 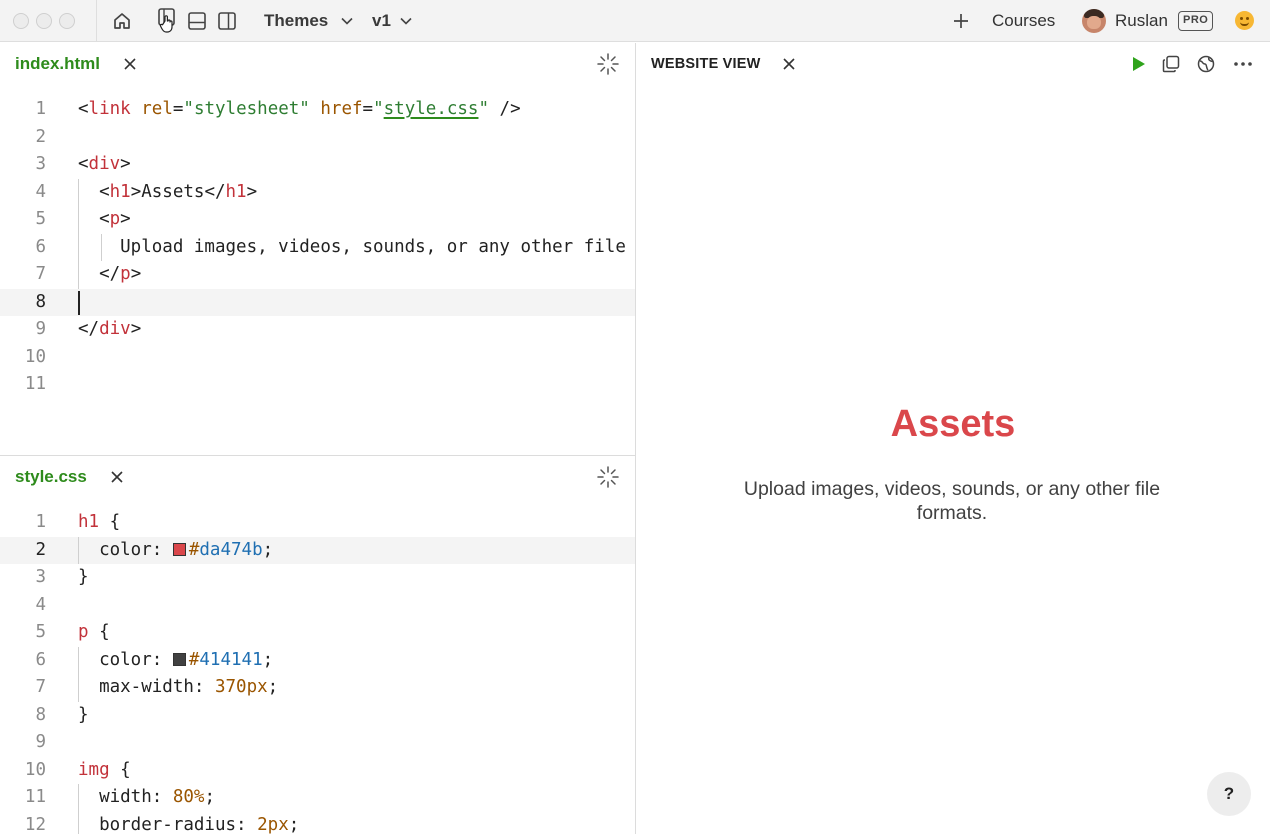 What do you see at coordinates (21, 21) in the screenshot?
I see `window-close-button` at bounding box center [21, 21].